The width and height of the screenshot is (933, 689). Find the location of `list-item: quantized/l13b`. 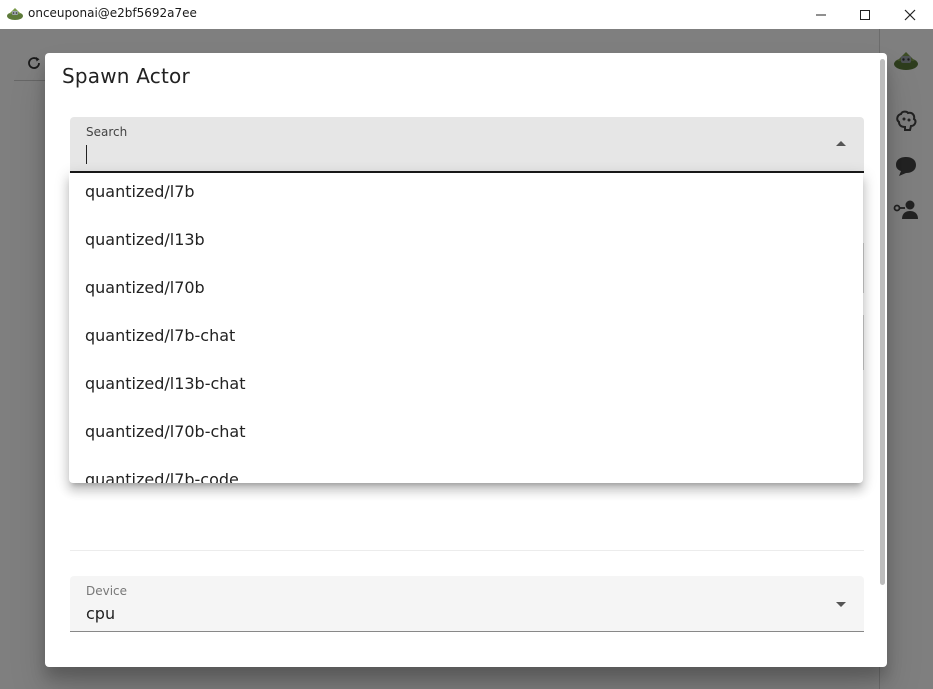

list-item: quantized/l13b is located at coordinates (145, 245).